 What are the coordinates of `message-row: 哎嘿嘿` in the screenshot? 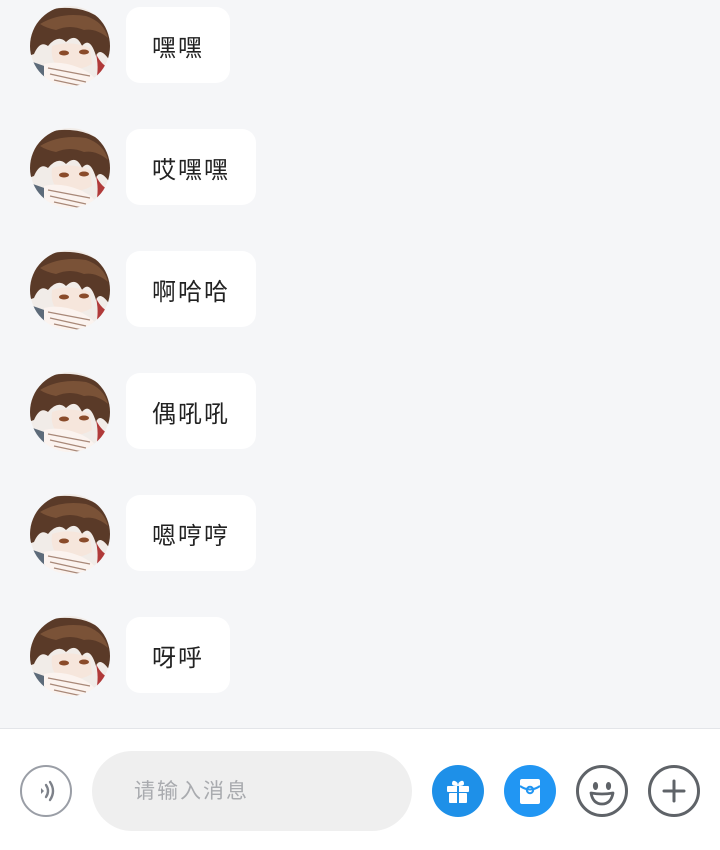 It's located at (143, 168).